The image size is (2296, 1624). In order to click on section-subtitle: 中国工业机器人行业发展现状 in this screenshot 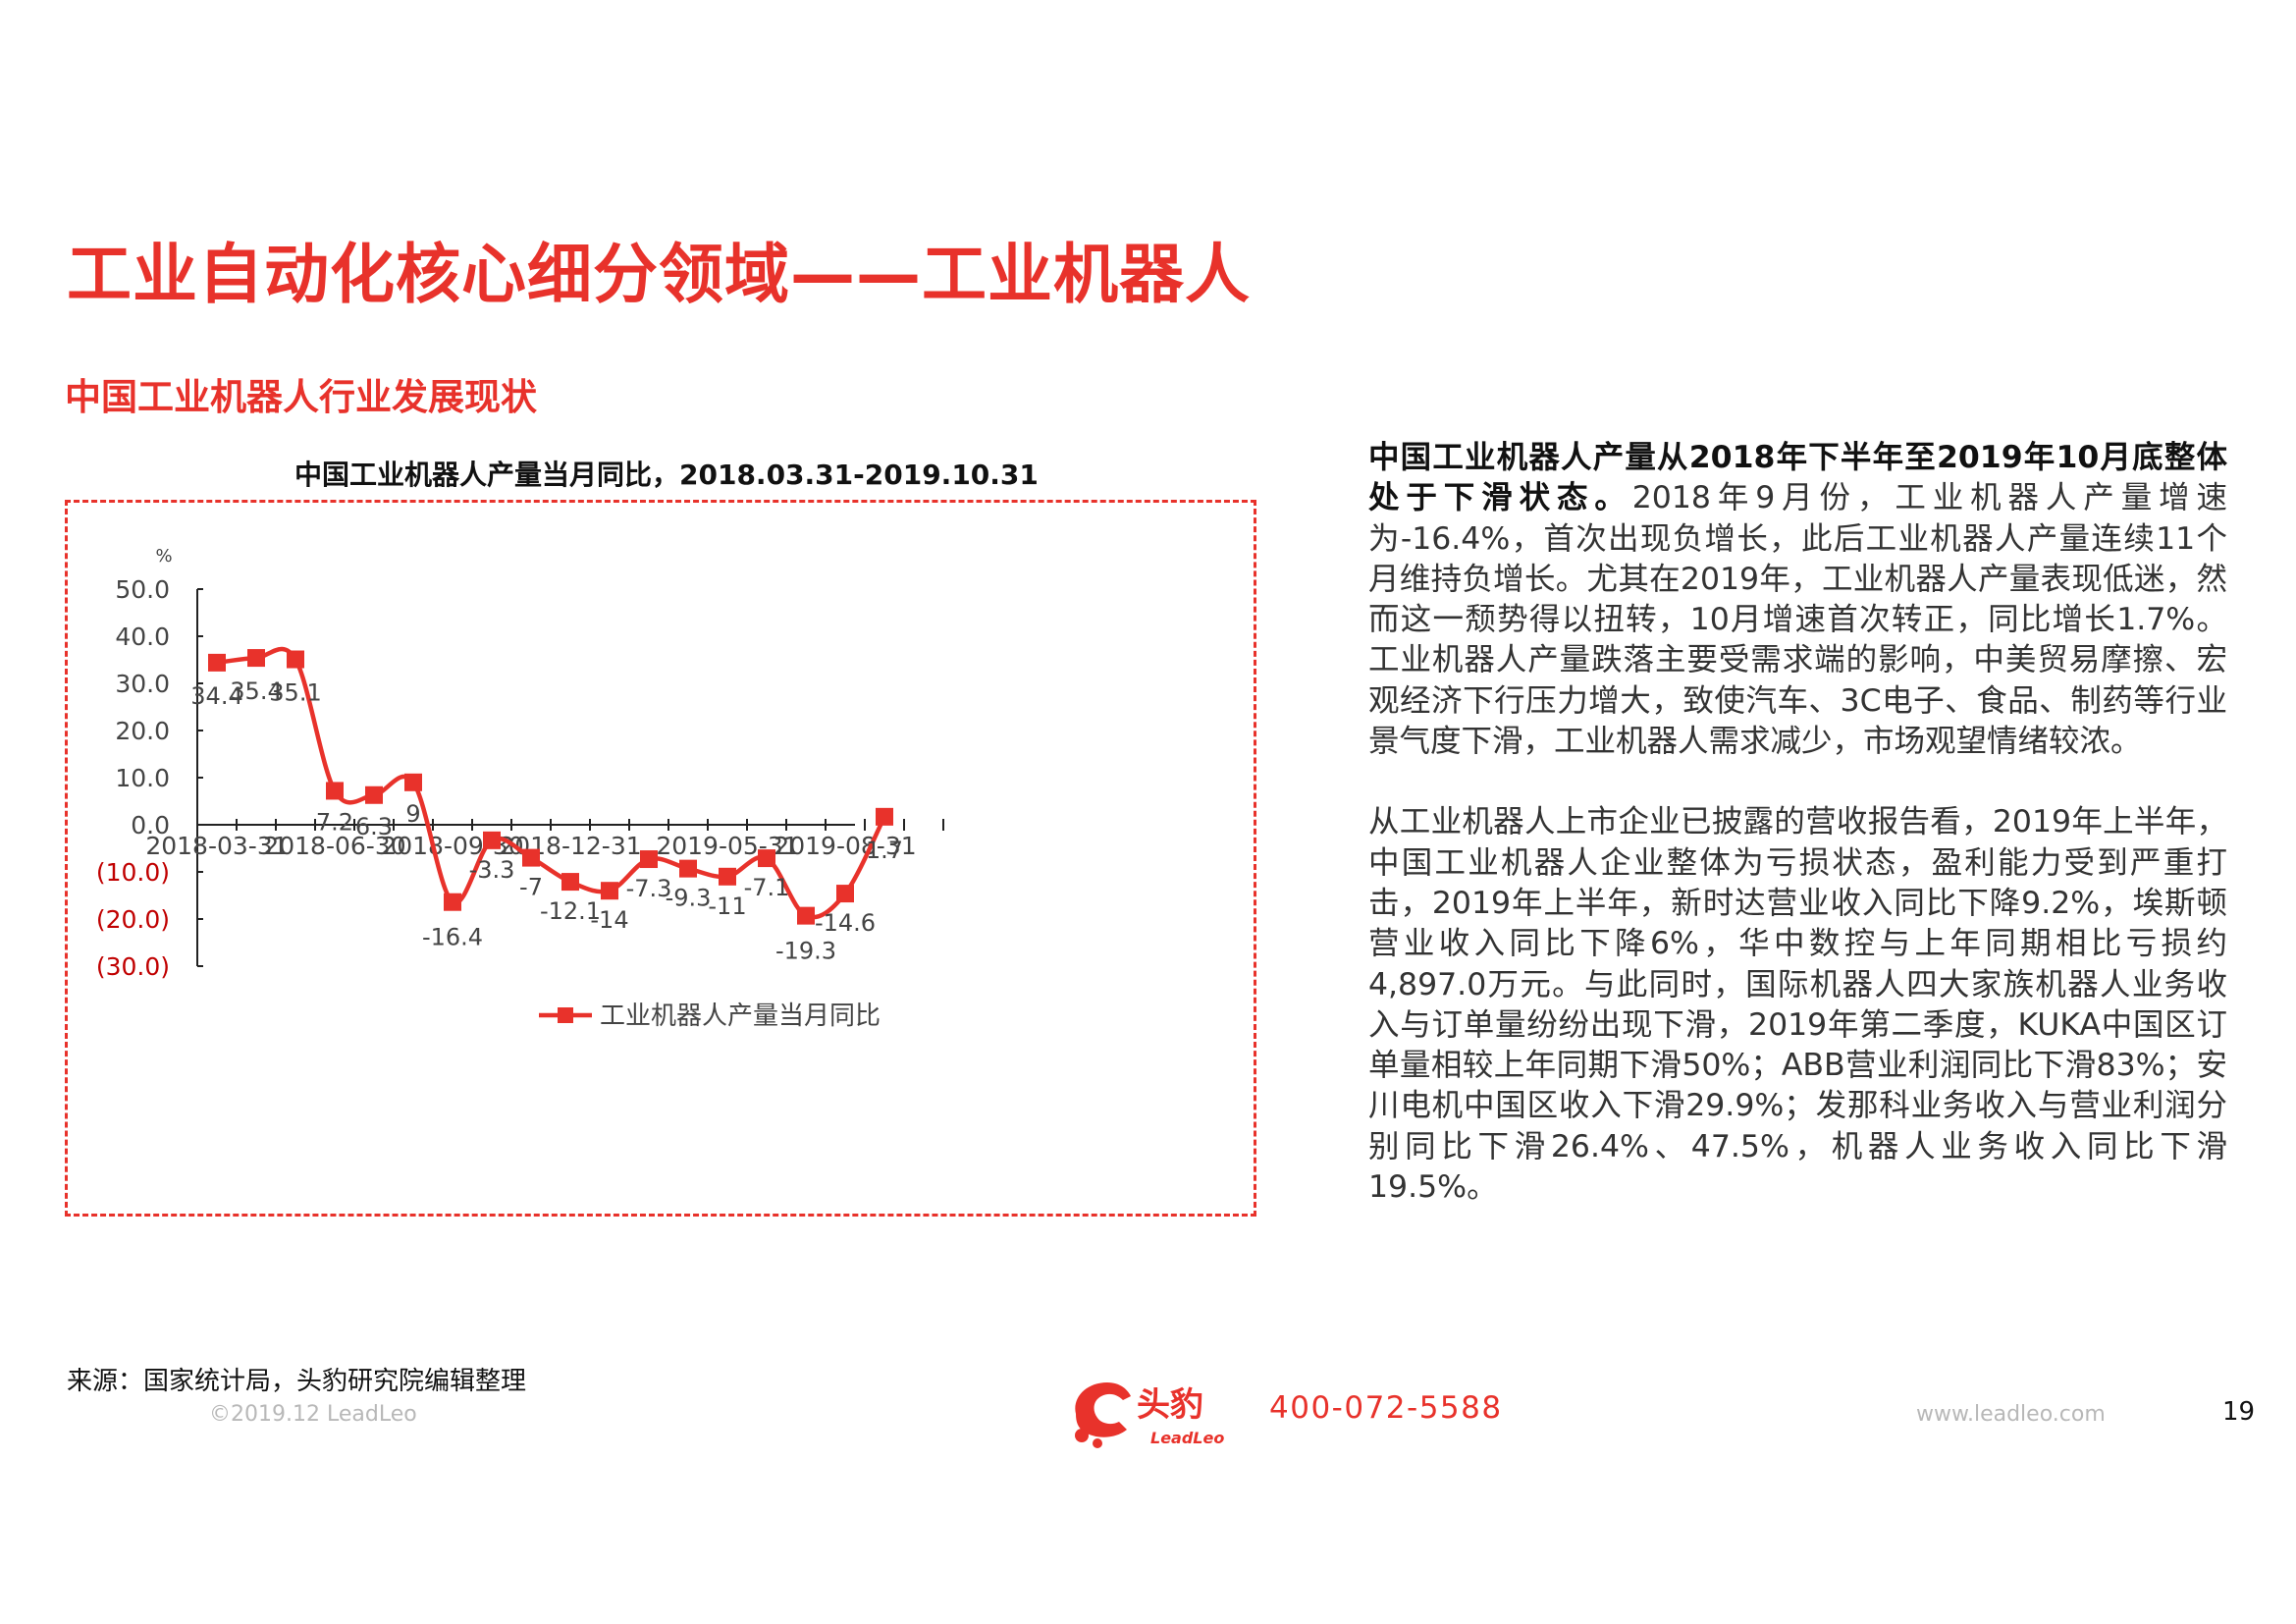, I will do `click(301, 397)`.